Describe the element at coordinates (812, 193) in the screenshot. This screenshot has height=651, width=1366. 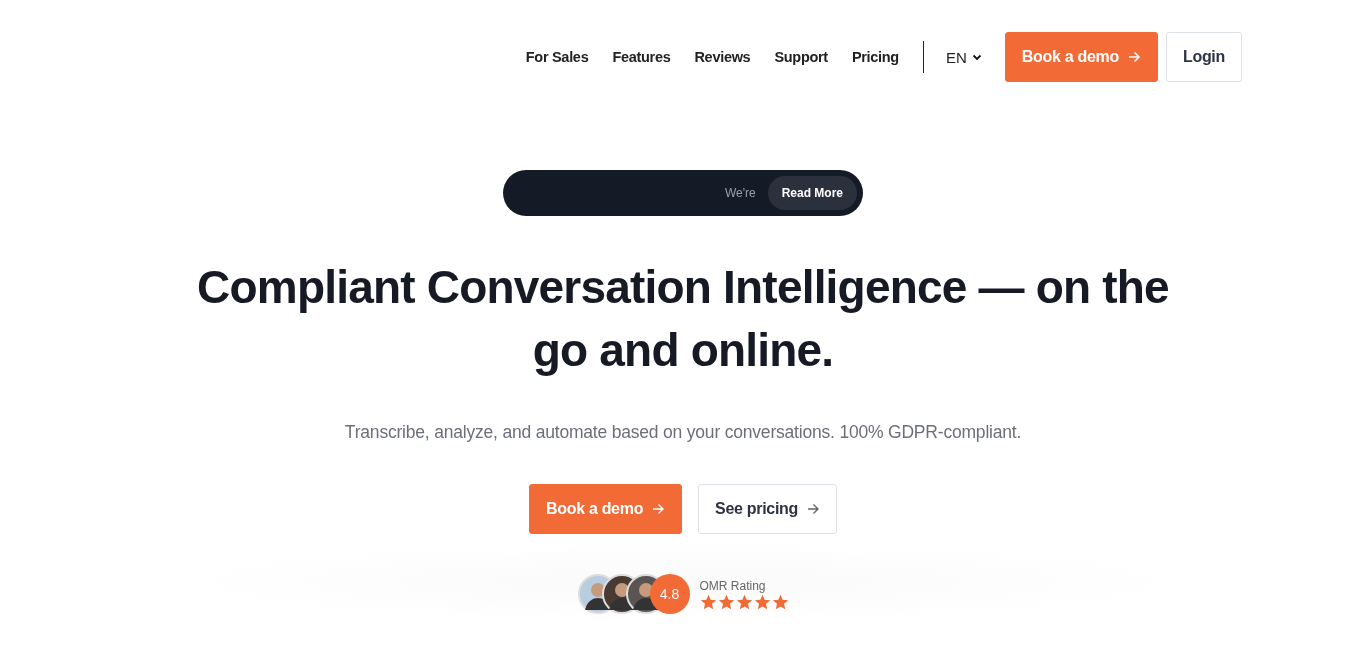
I see `read-more-button: Read More` at that location.